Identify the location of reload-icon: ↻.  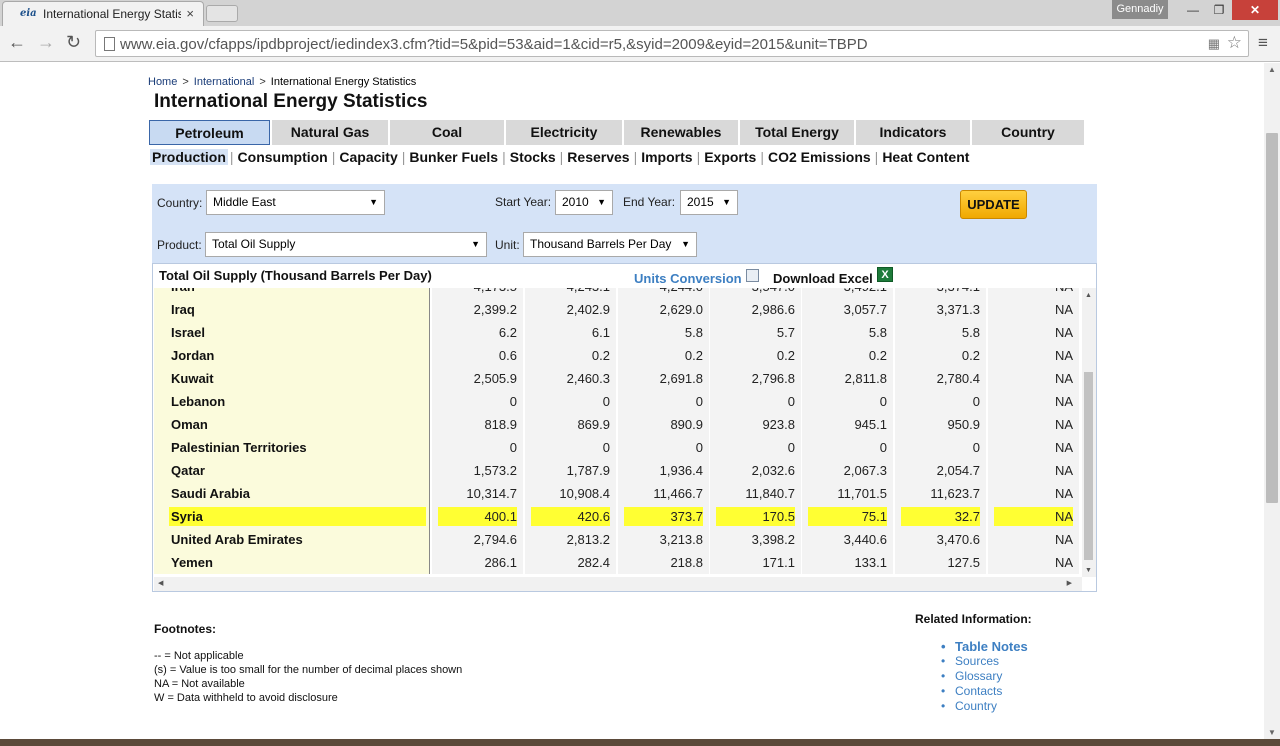
(73, 42).